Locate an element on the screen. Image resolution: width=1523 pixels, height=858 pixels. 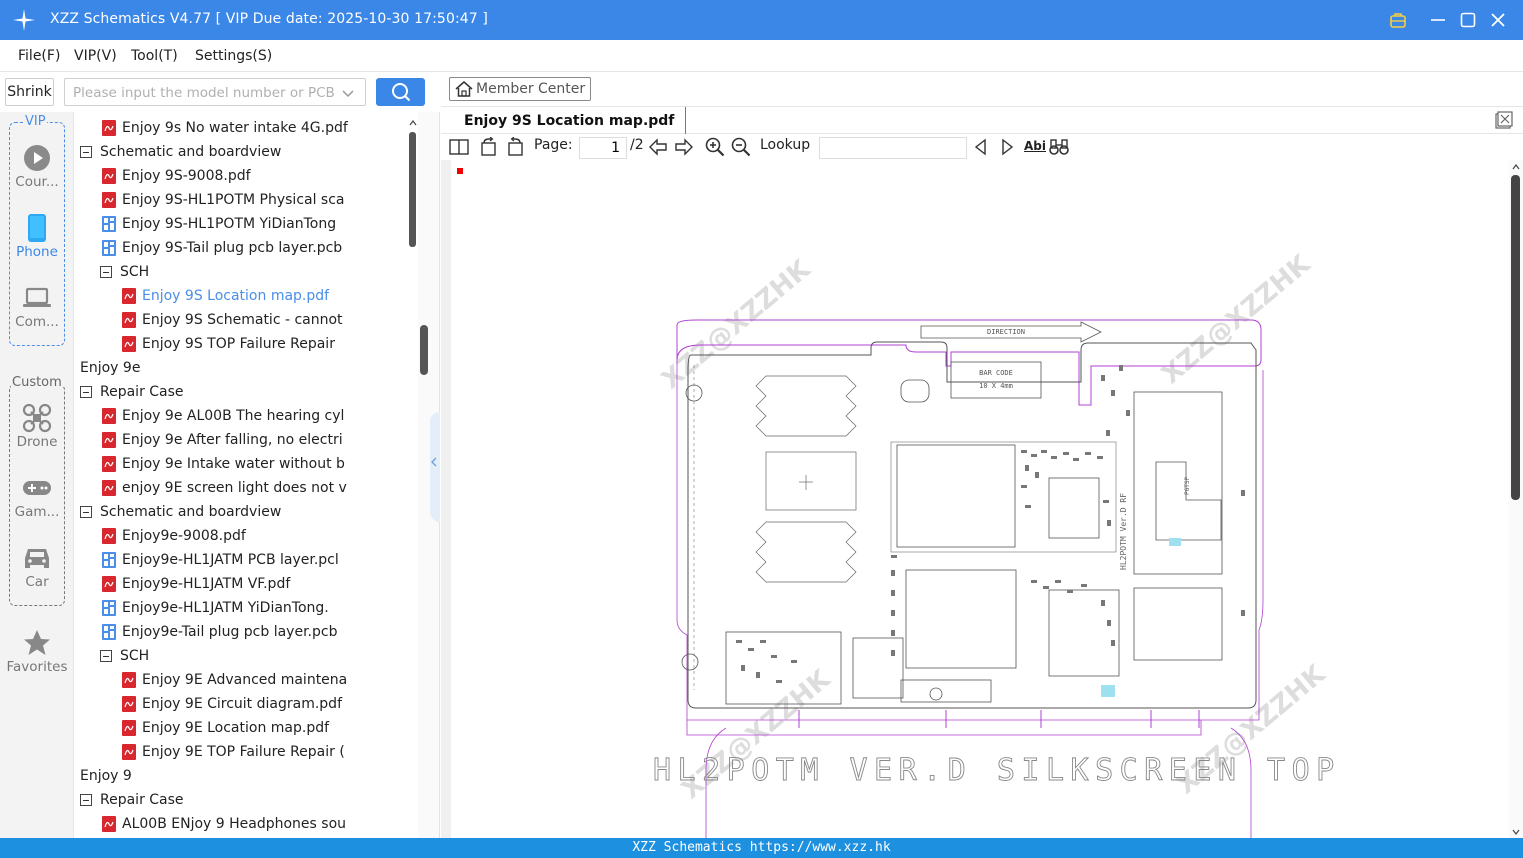
tree-file: Enjoy 9S-Tail plug pcb layer.pcb is located at coordinates (222, 248).